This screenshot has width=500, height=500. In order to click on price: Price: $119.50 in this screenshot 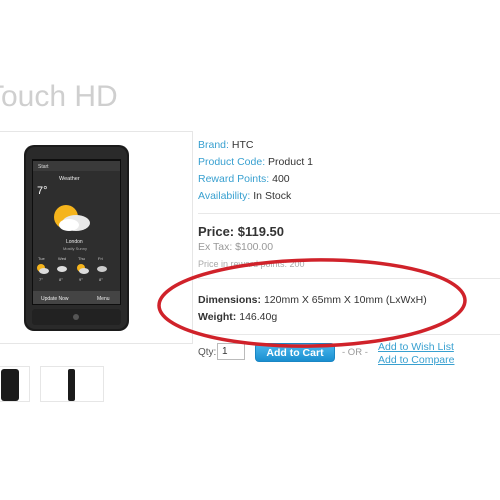, I will do `click(241, 231)`.